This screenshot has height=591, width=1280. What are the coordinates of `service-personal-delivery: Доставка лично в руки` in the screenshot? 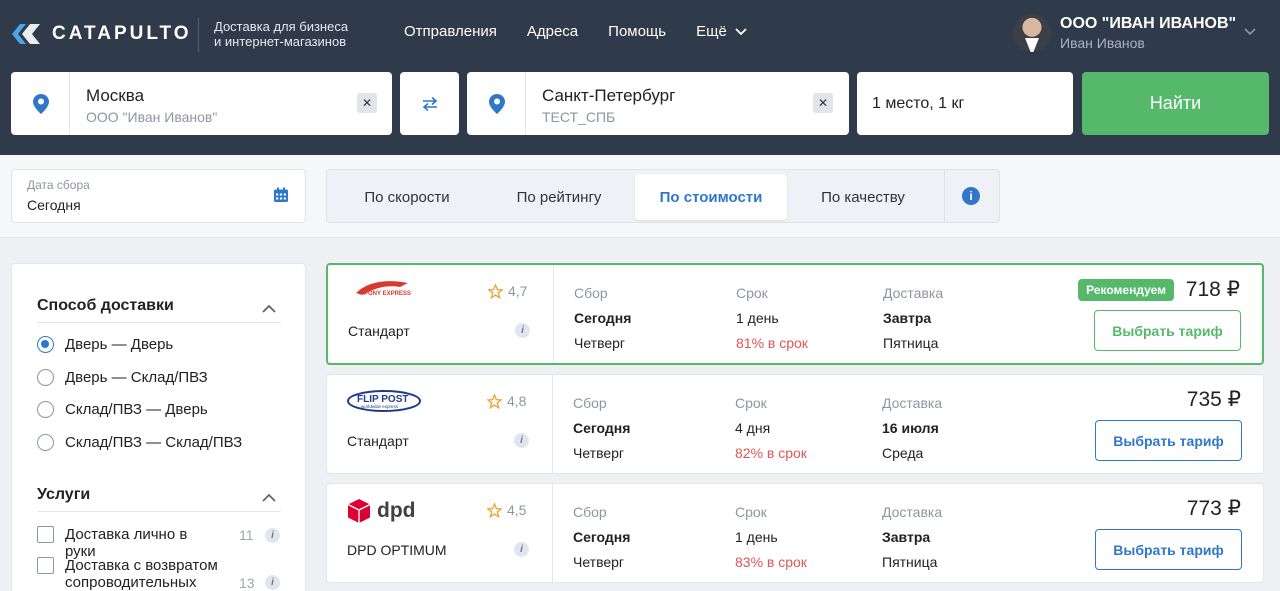 It's located at (127, 543).